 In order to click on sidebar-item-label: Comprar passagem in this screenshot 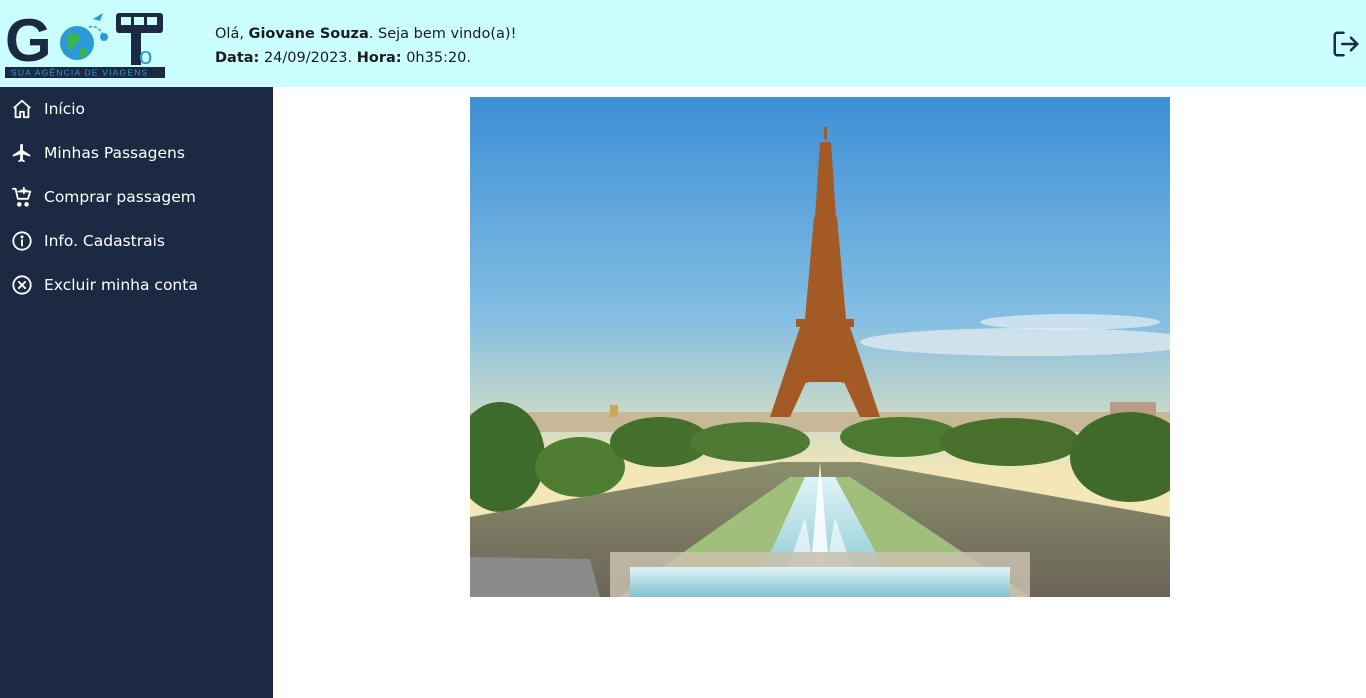, I will do `click(120, 197)`.